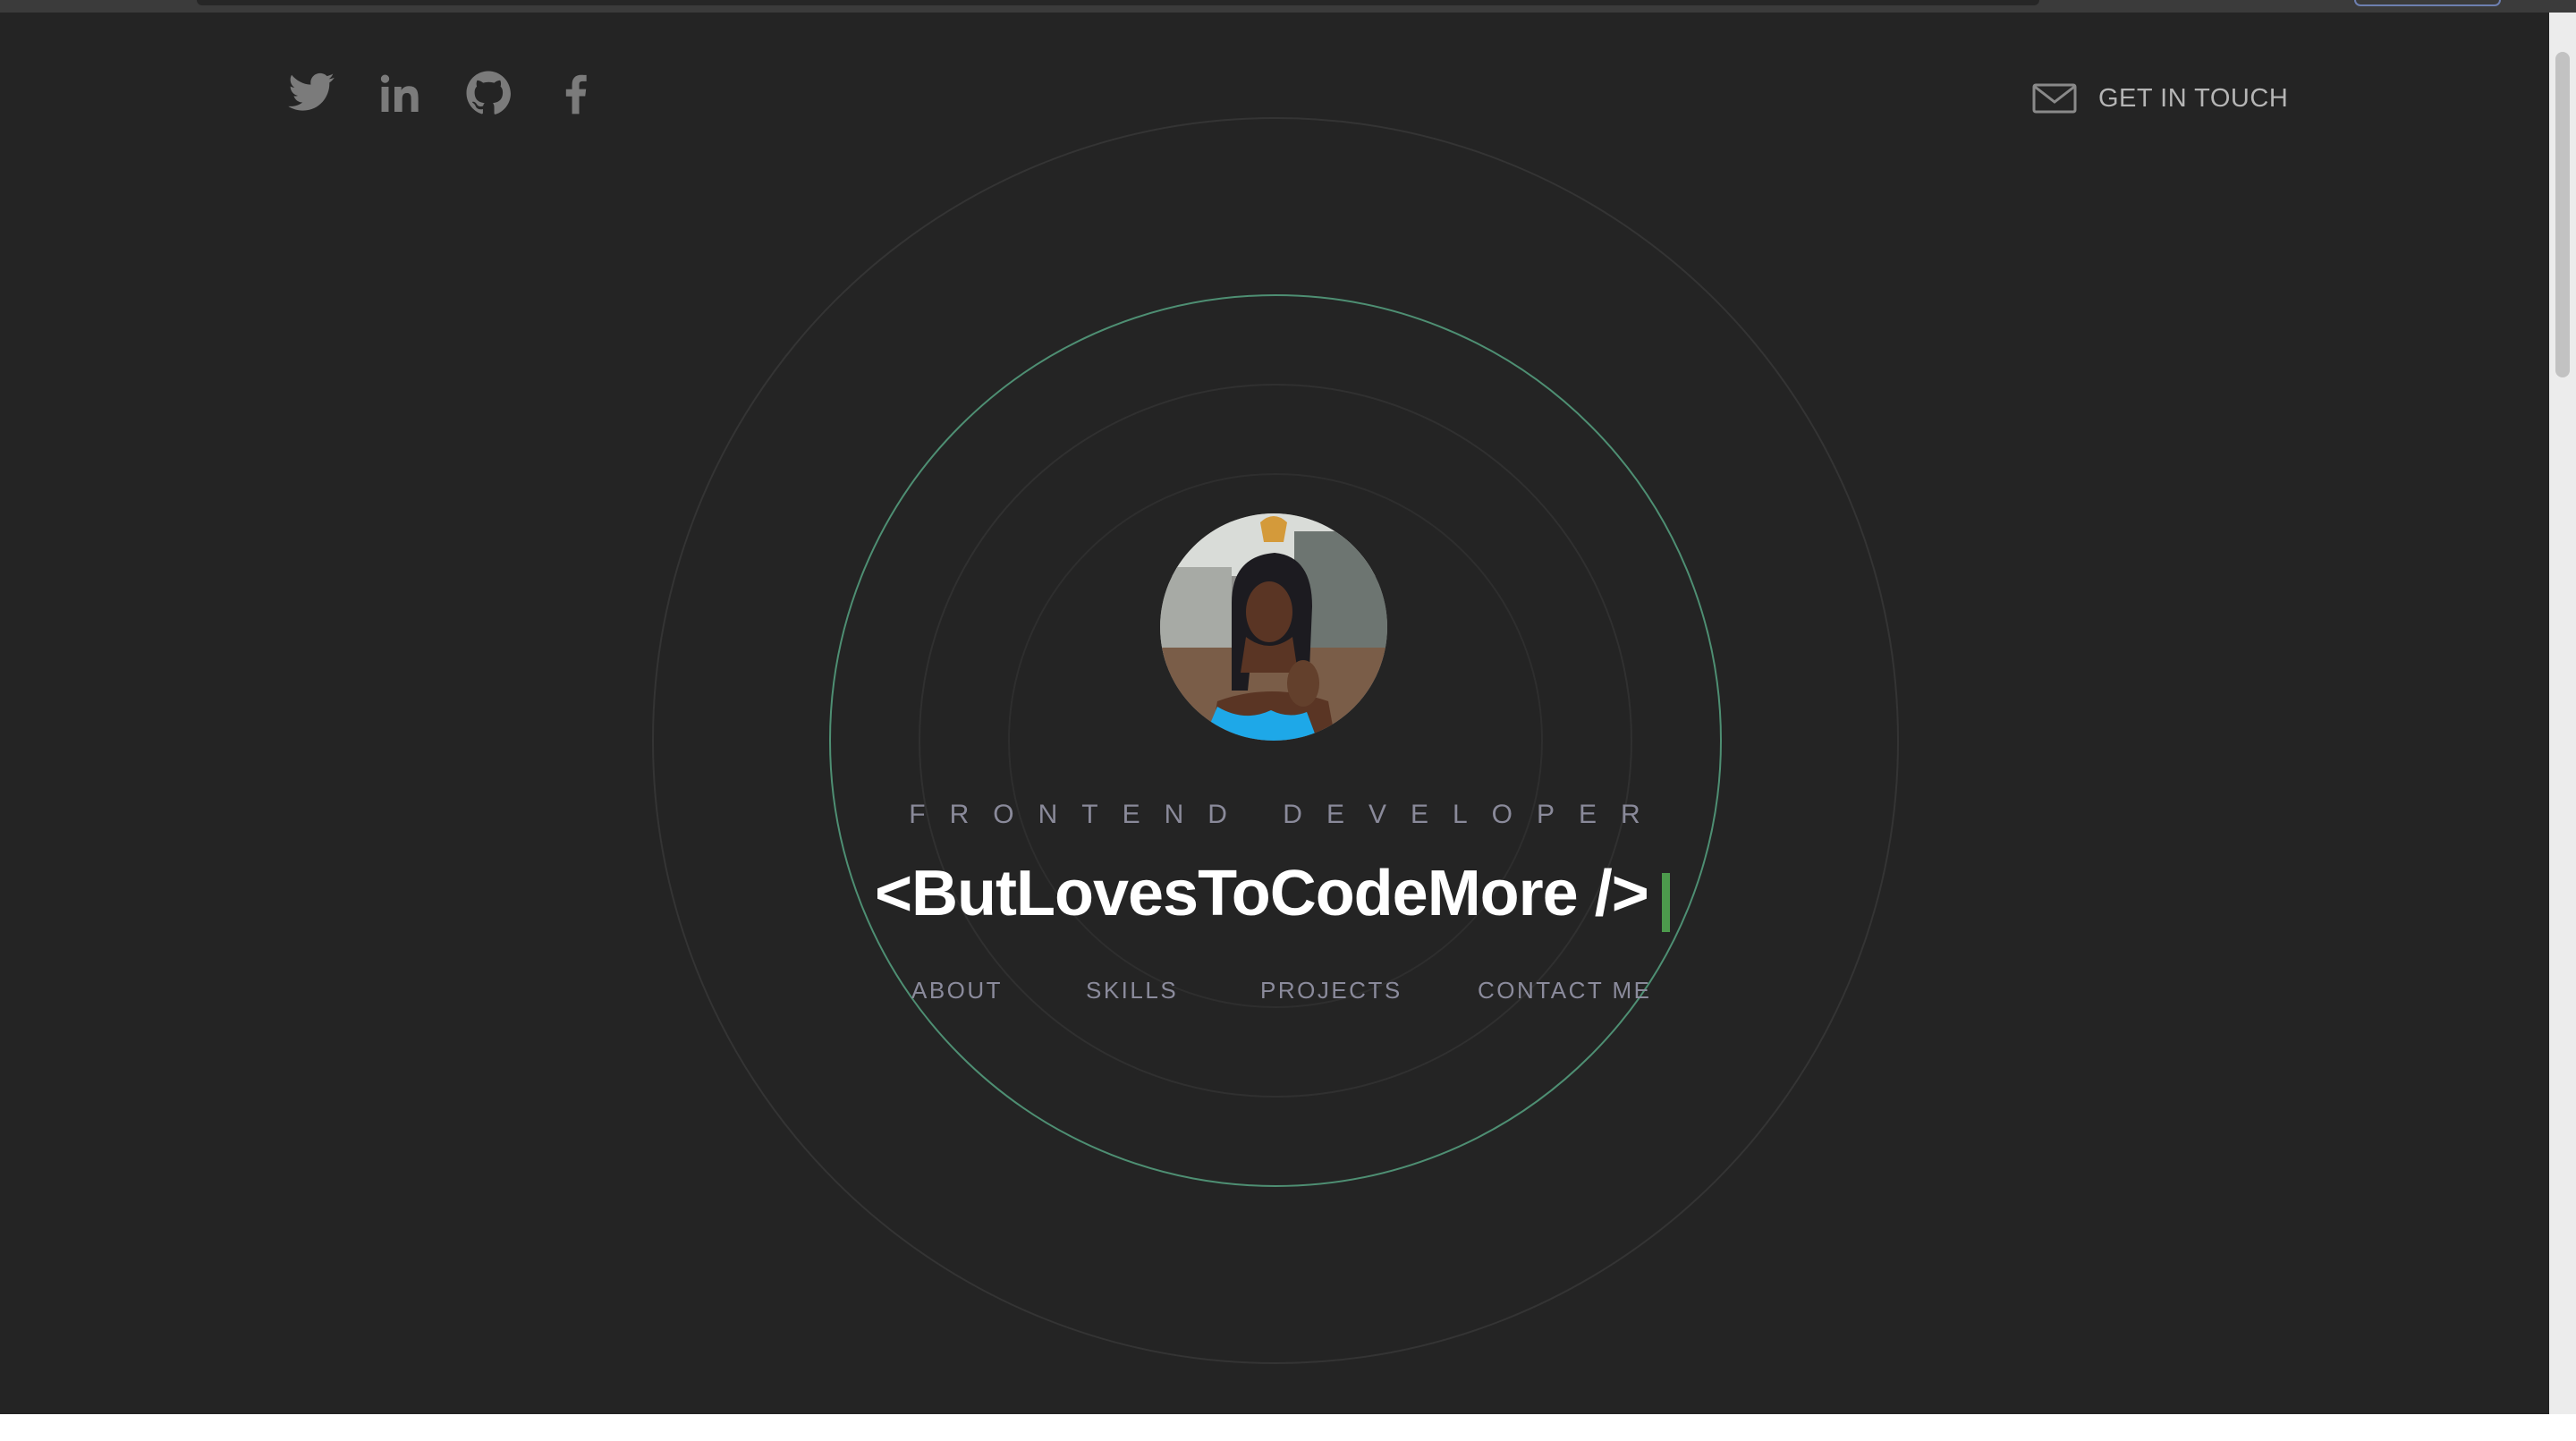 Image resolution: width=2576 pixels, height=1441 pixels. I want to click on nav-contact-me: CONTACT ME, so click(1564, 990).